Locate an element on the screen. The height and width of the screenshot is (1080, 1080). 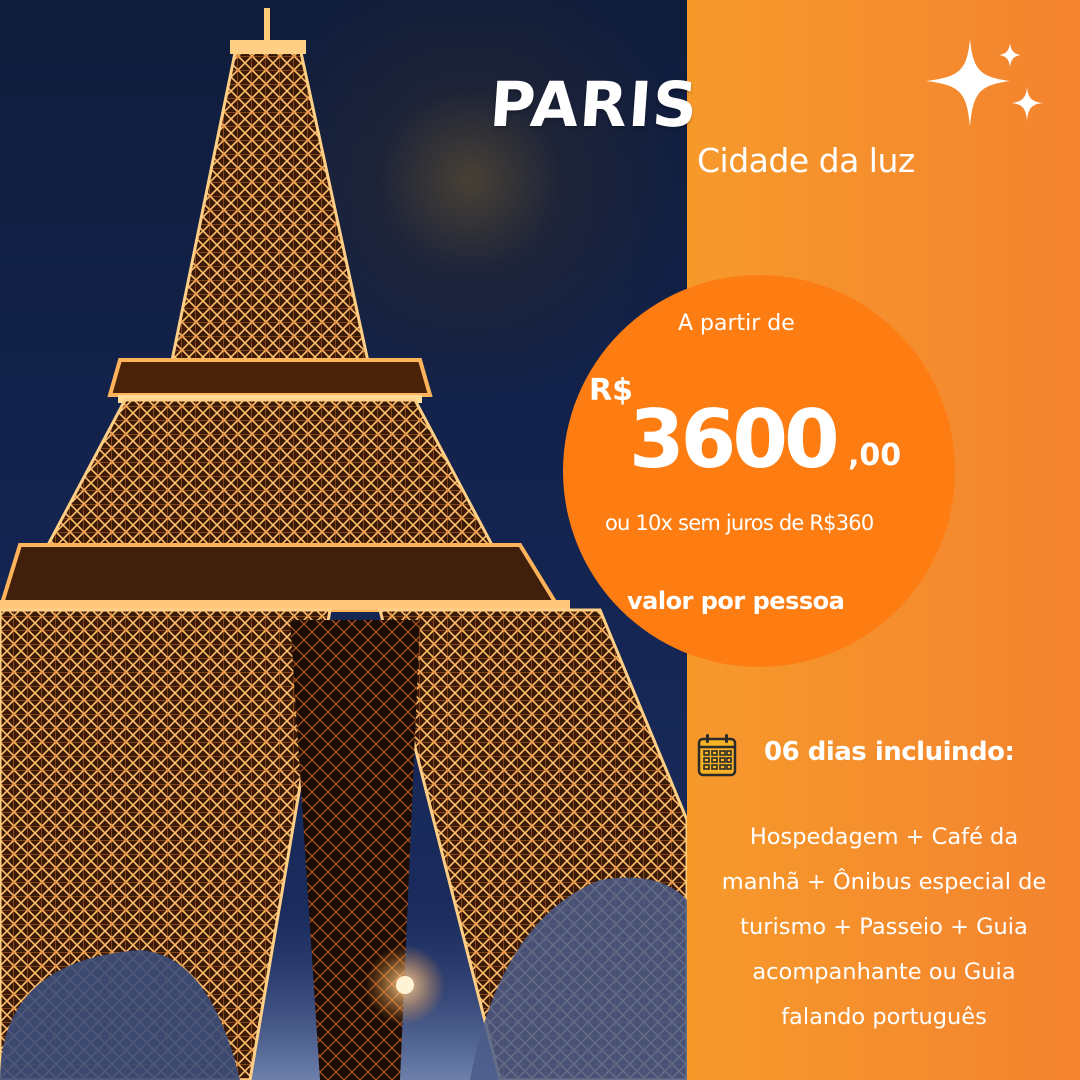
included-line: Hospedagem + Café da is located at coordinates (884, 837).